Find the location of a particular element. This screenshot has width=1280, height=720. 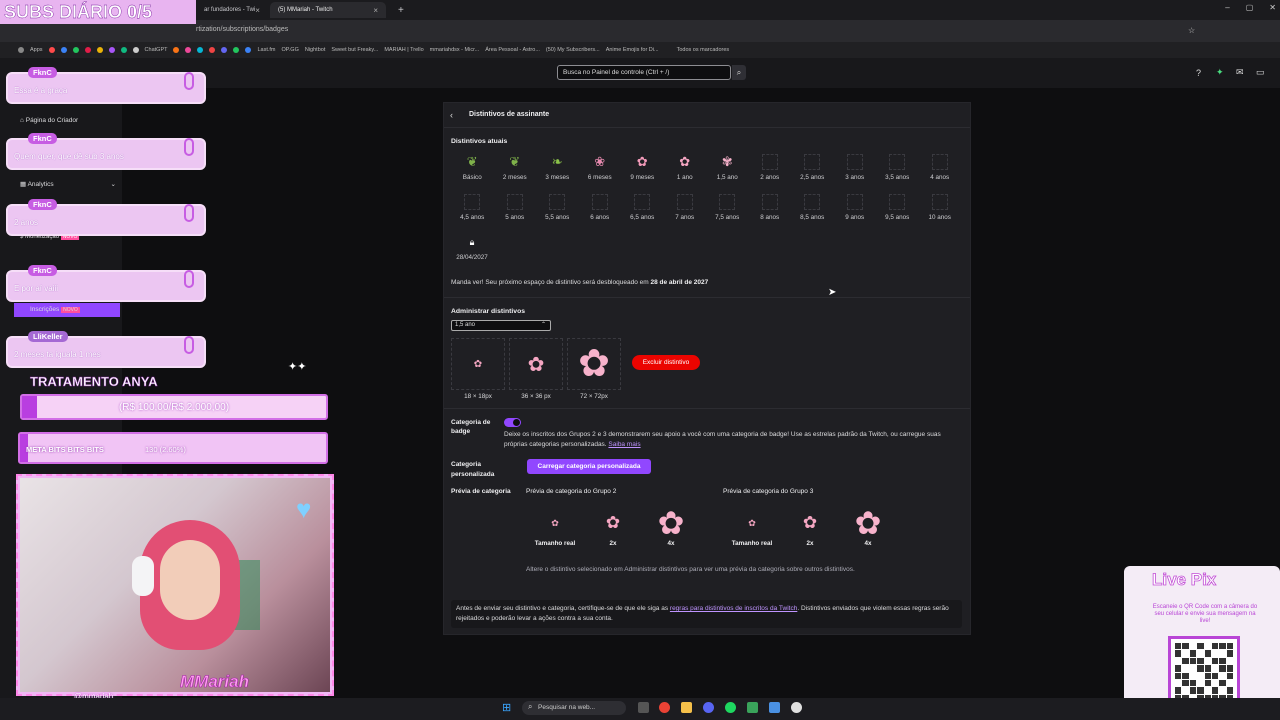

badge-select: 1,5 ano ⌃ is located at coordinates (501, 325).